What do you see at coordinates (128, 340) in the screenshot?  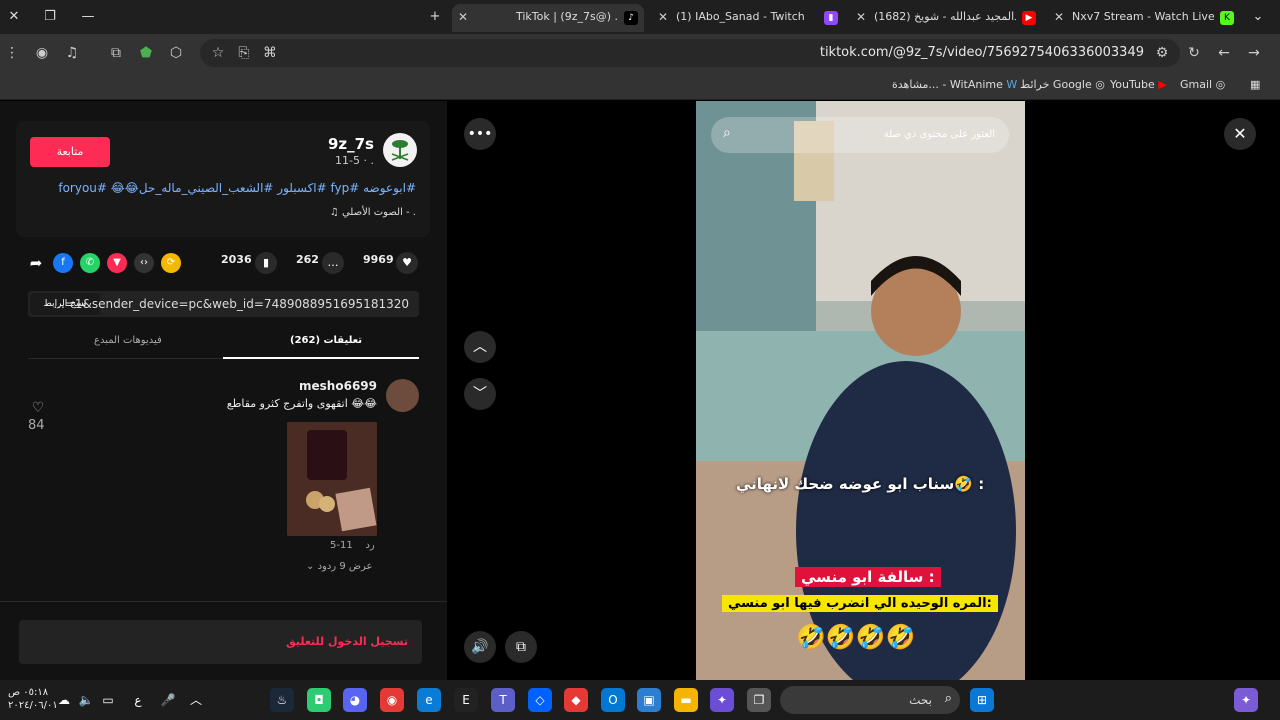 I see `tab-creator-videos: فيديوهات المبدع` at bounding box center [128, 340].